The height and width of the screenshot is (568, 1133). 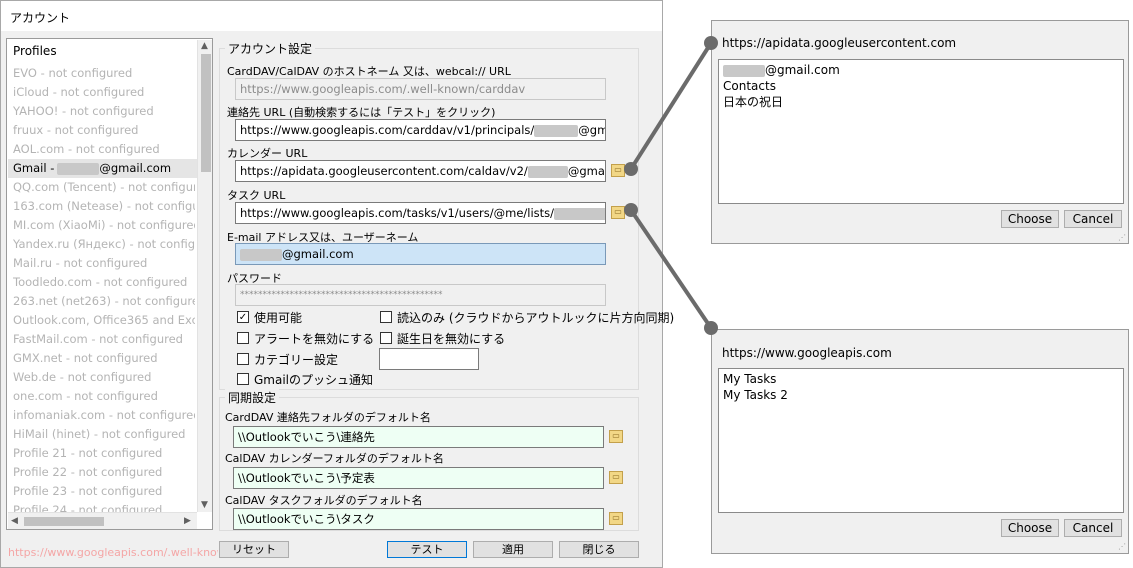 I want to click on email-field: @gmail.com, so click(x=420, y=254).